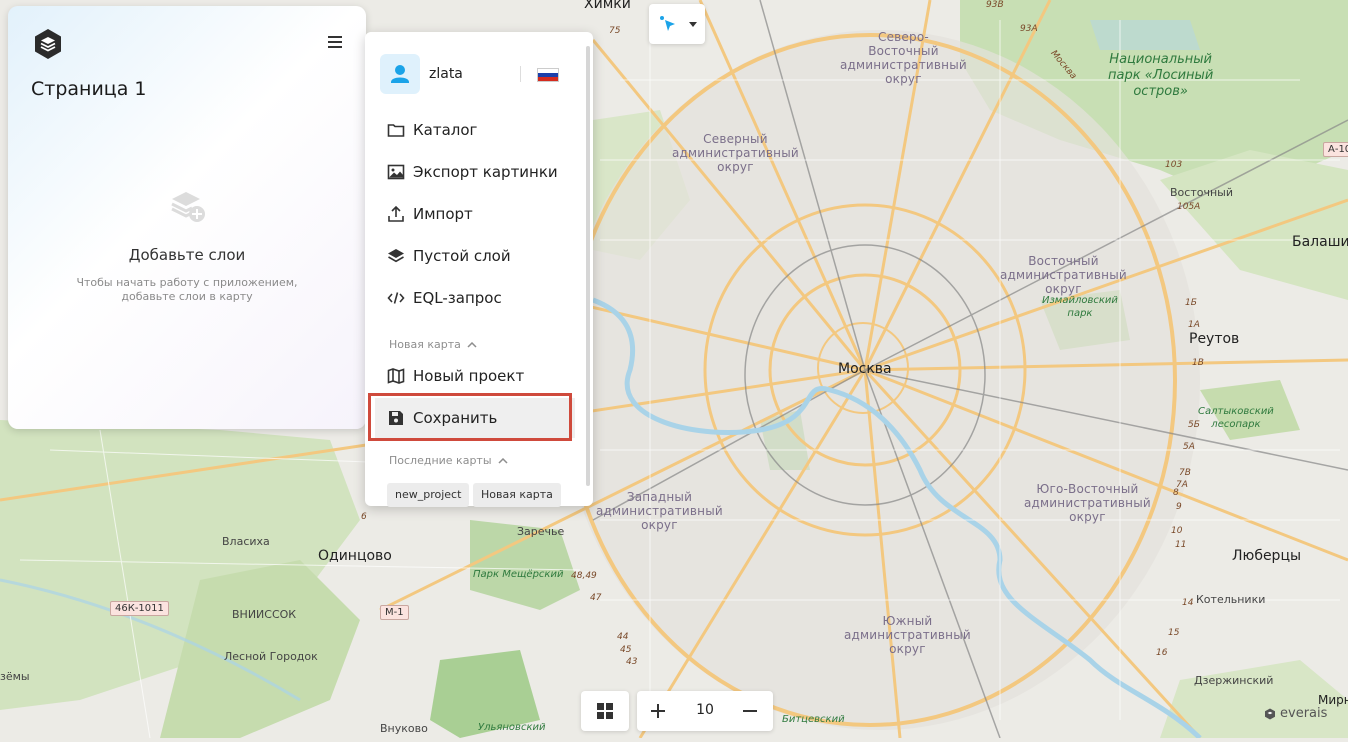 This screenshot has height=742, width=1348. I want to click on map-label-mir: Мирн, so click(1333, 700).